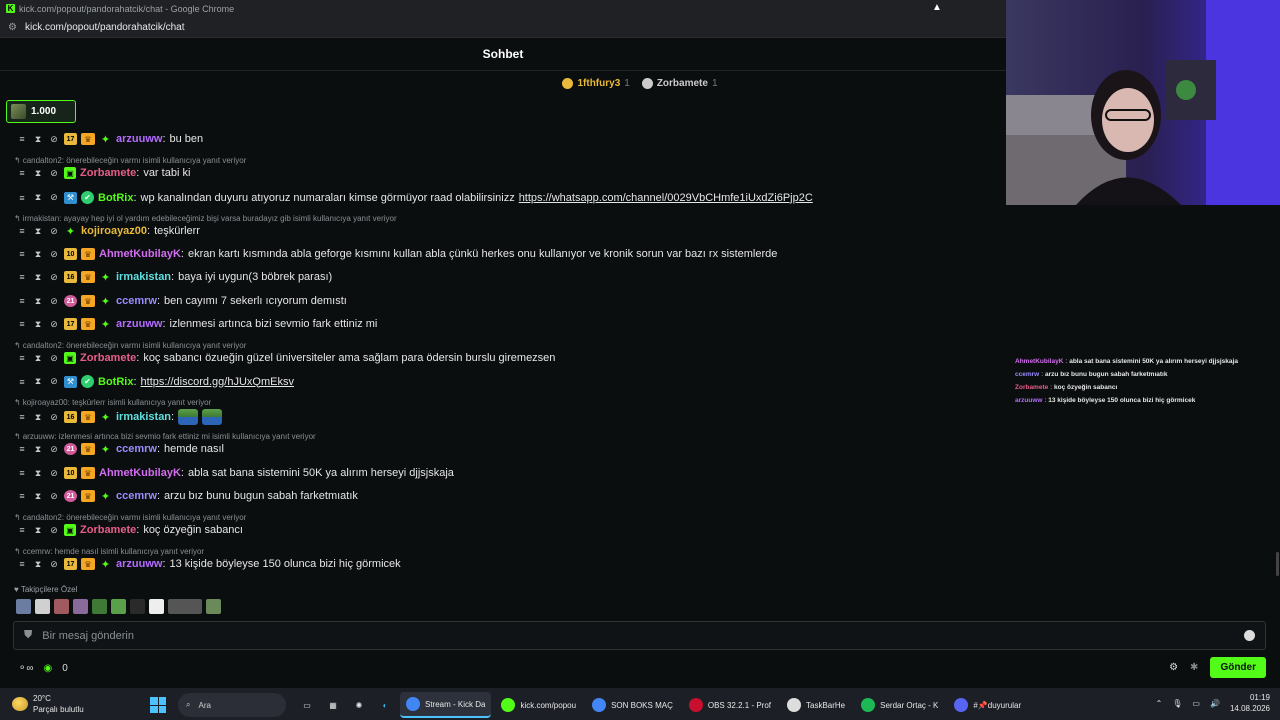  What do you see at coordinates (1177, 703) in the screenshot?
I see `microphone-icon: 🎙` at bounding box center [1177, 703].